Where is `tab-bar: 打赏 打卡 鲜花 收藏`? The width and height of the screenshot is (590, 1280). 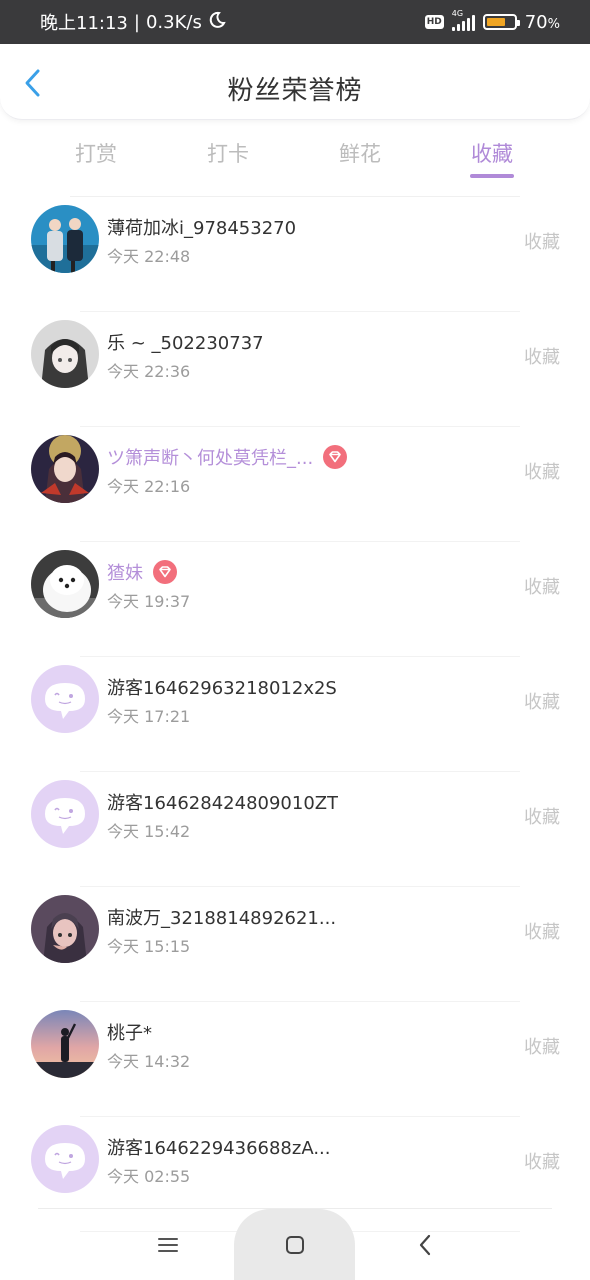 tab-bar: 打赏 打卡 鲜花 收藏 is located at coordinates (295, 160).